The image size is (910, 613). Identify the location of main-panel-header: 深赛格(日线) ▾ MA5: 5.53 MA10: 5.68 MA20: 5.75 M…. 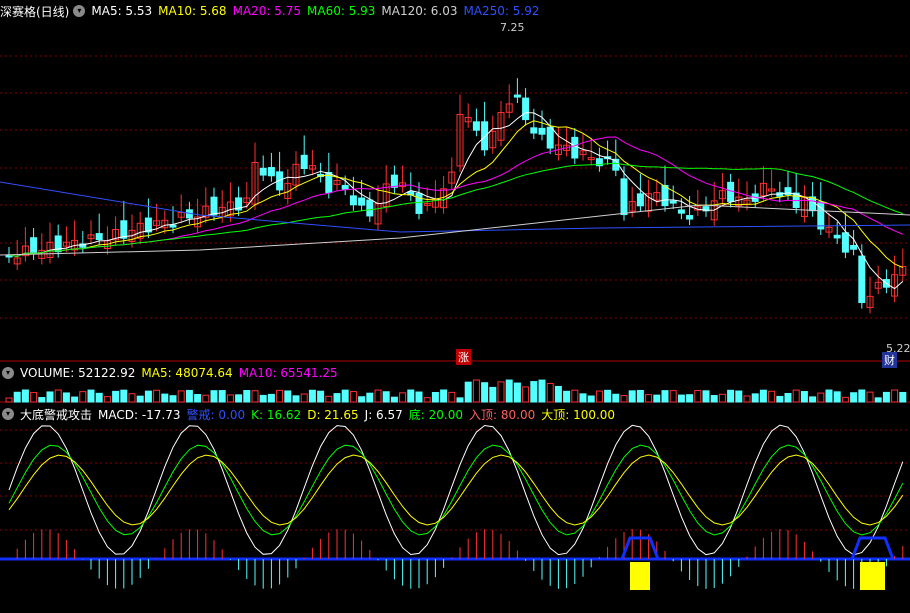
(276, 11).